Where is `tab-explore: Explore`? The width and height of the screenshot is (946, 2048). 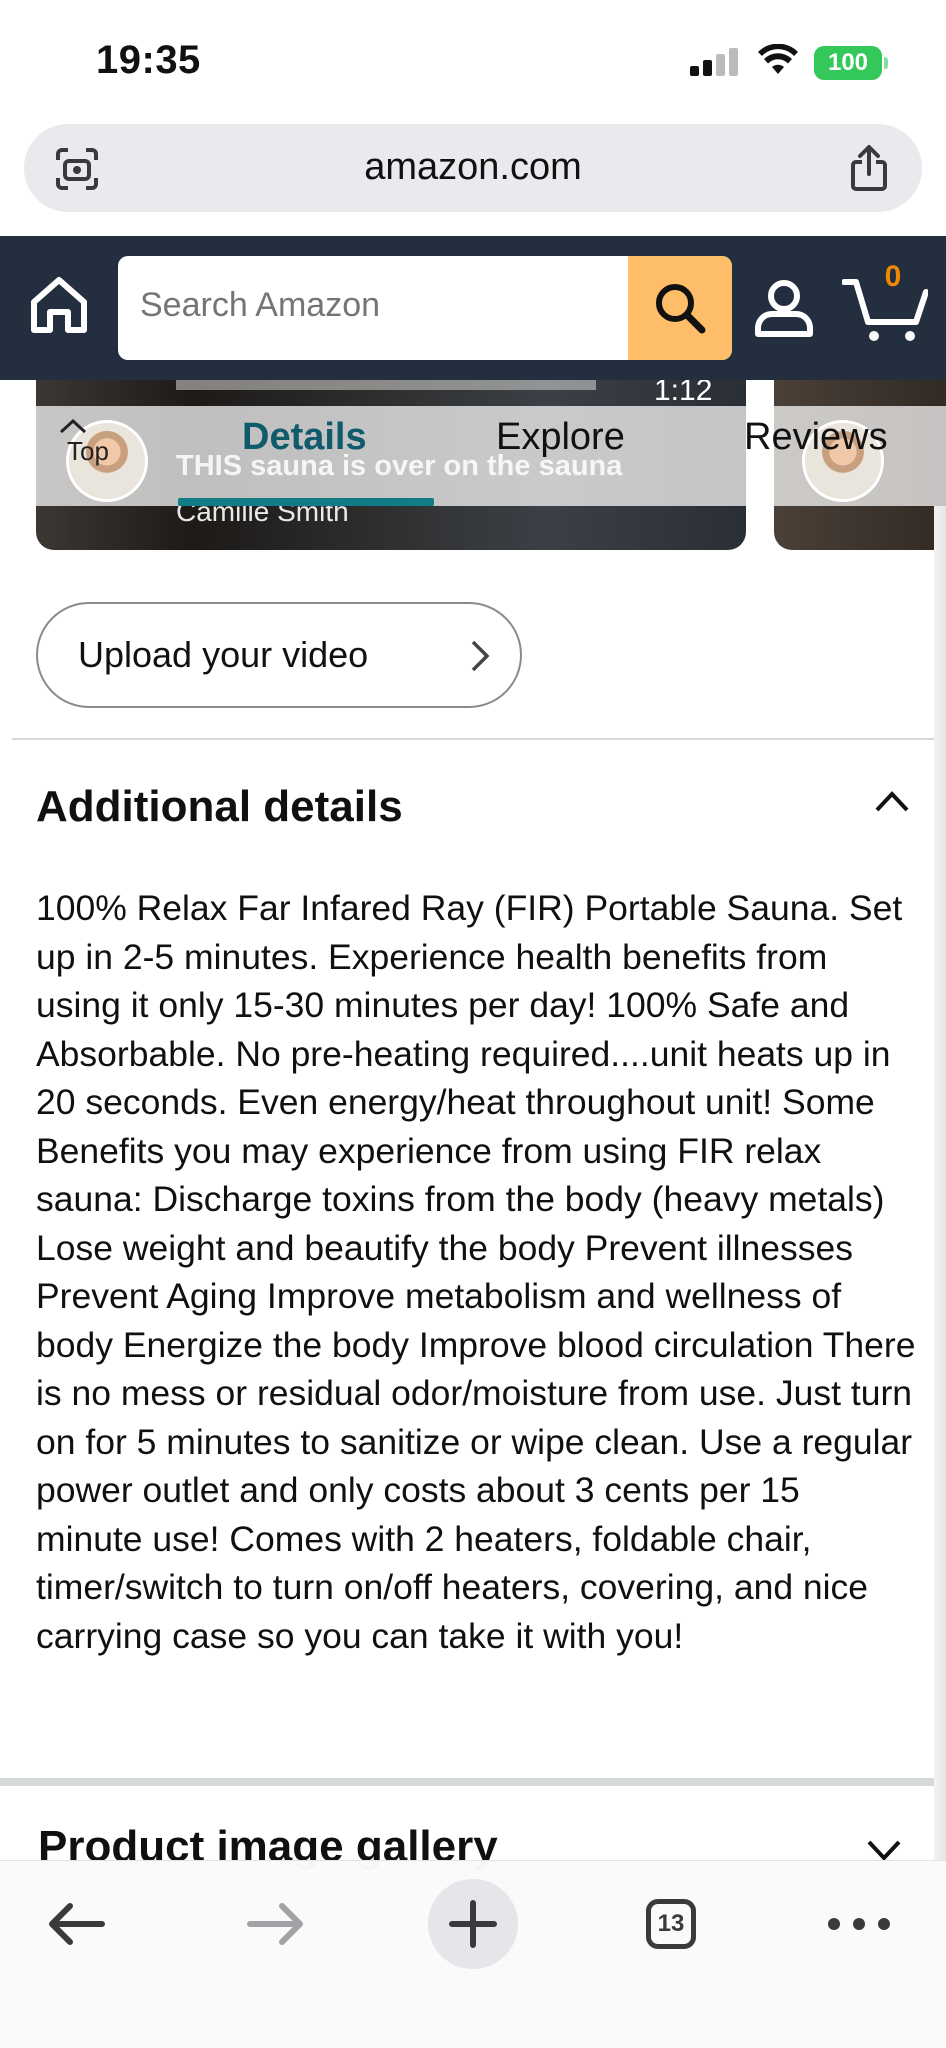 tab-explore: Explore is located at coordinates (560, 437).